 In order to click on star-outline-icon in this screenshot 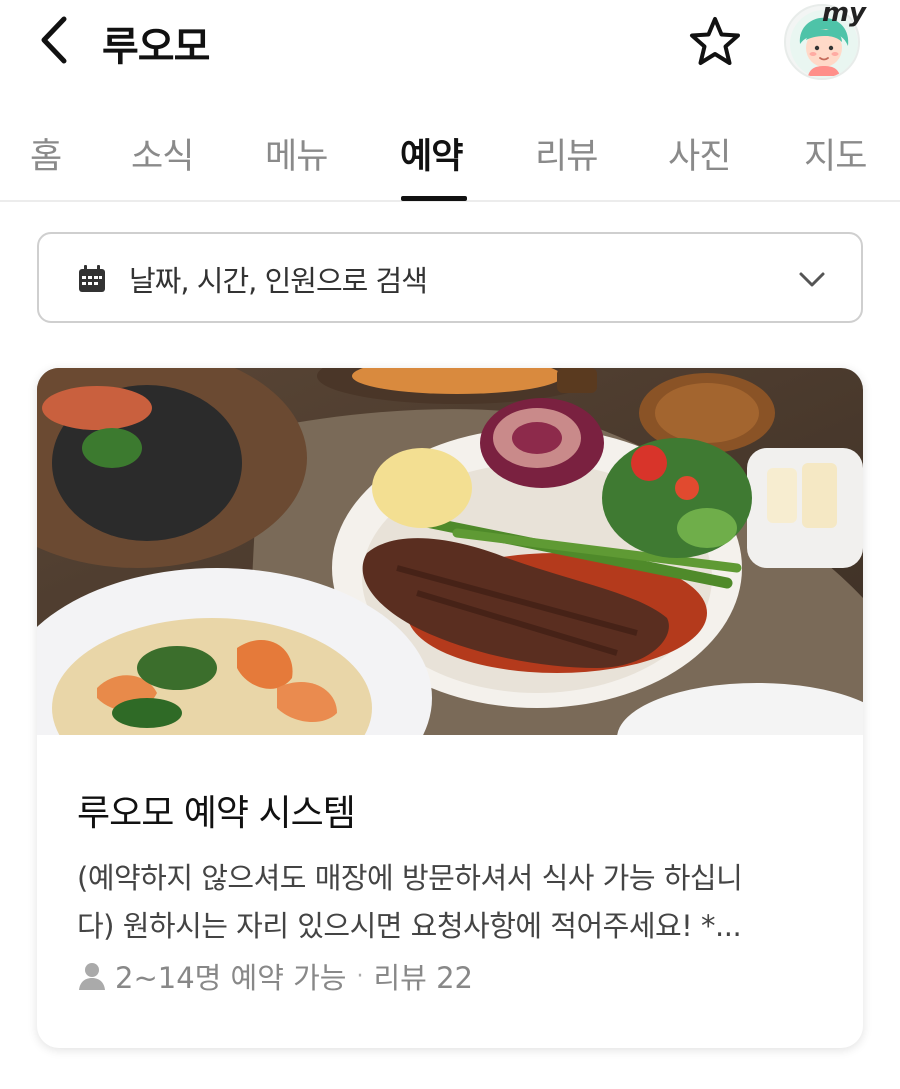, I will do `click(715, 41)`.